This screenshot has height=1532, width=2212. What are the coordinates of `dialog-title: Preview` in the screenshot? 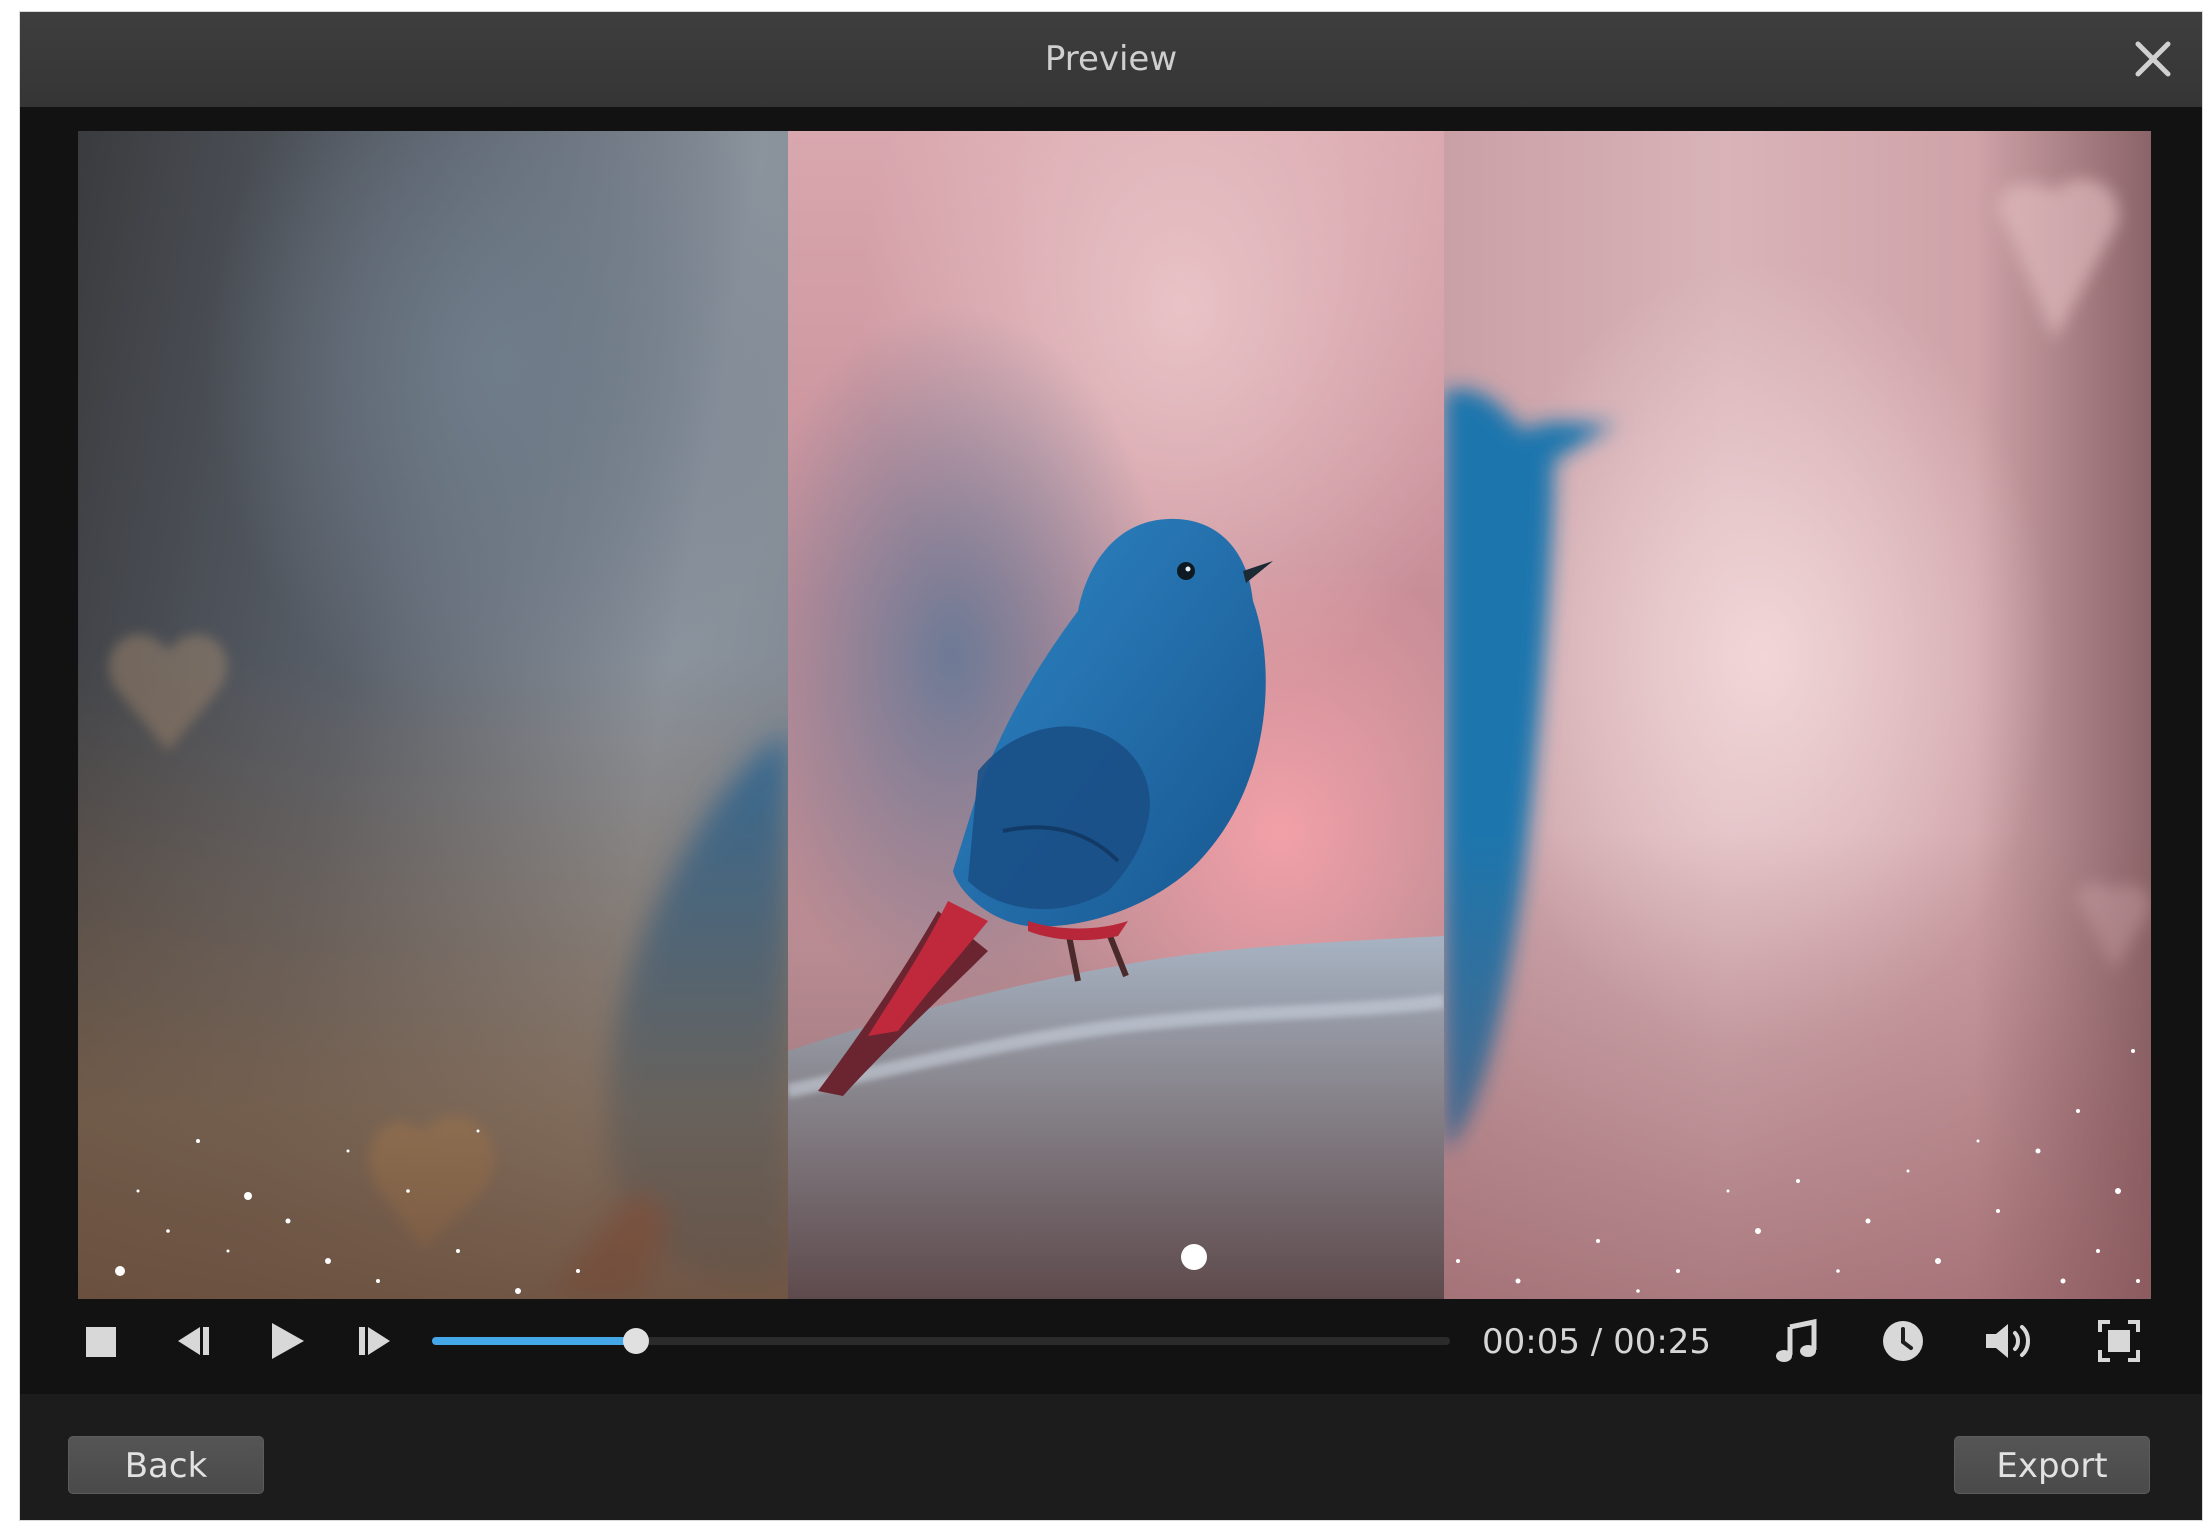 It's located at (1111, 59).